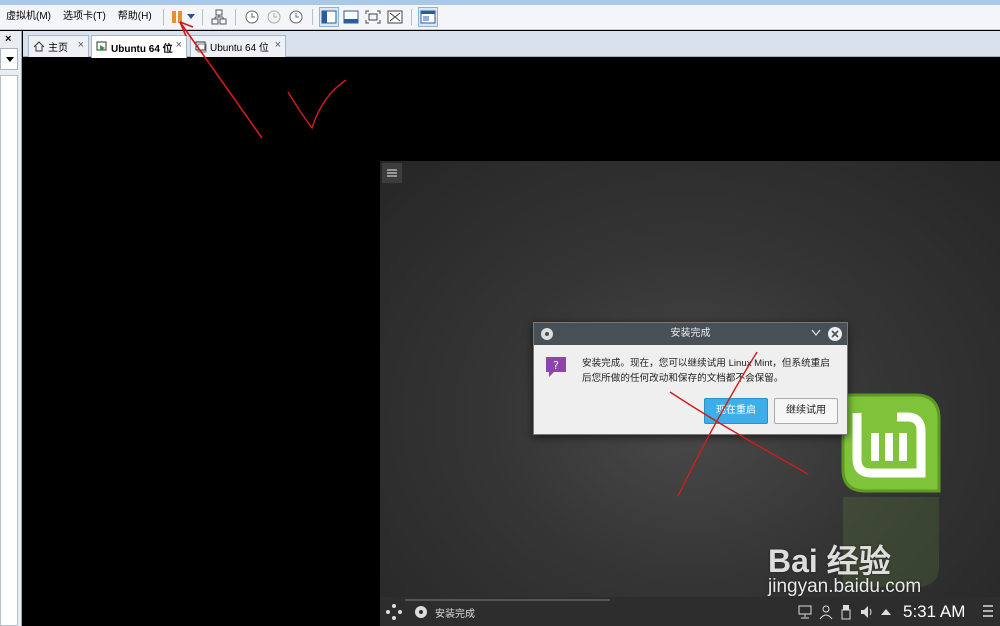  I want to click on restart-now-button: 现在重启, so click(736, 411).